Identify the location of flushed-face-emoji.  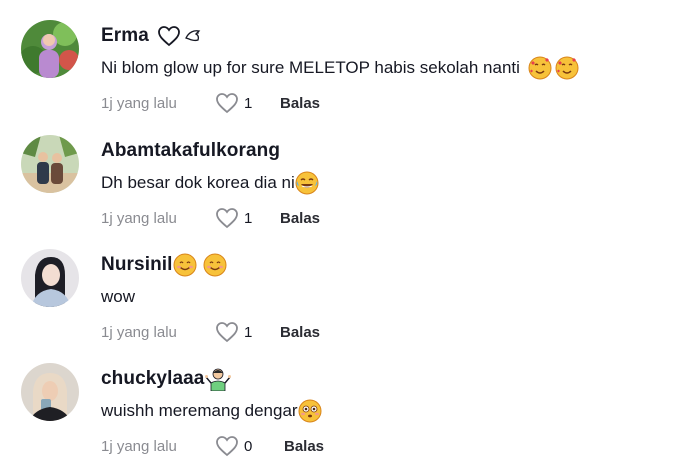
(310, 411).